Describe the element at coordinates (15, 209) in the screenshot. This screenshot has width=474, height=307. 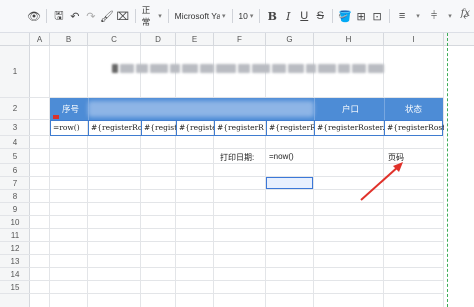
I see `row-header-9: 9` at that location.